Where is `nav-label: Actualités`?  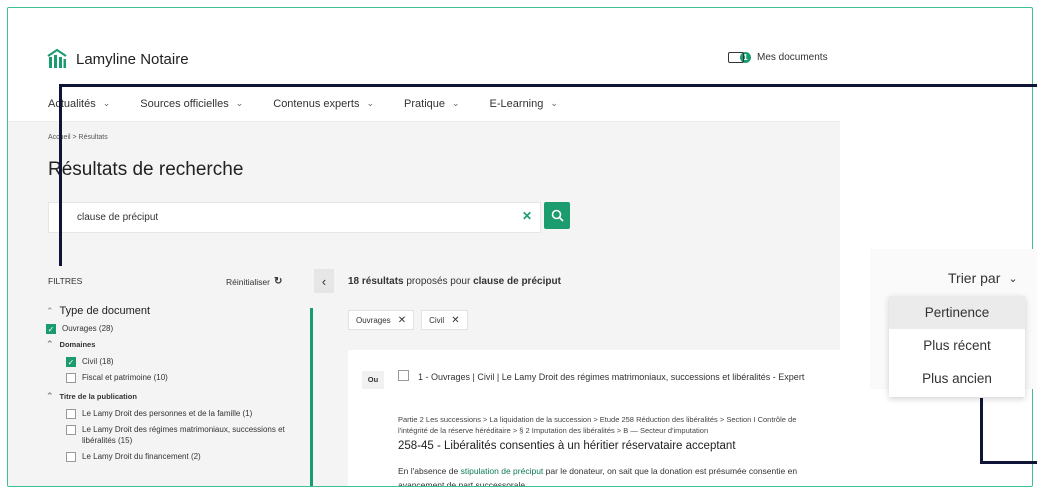
nav-label: Actualités is located at coordinates (72, 103).